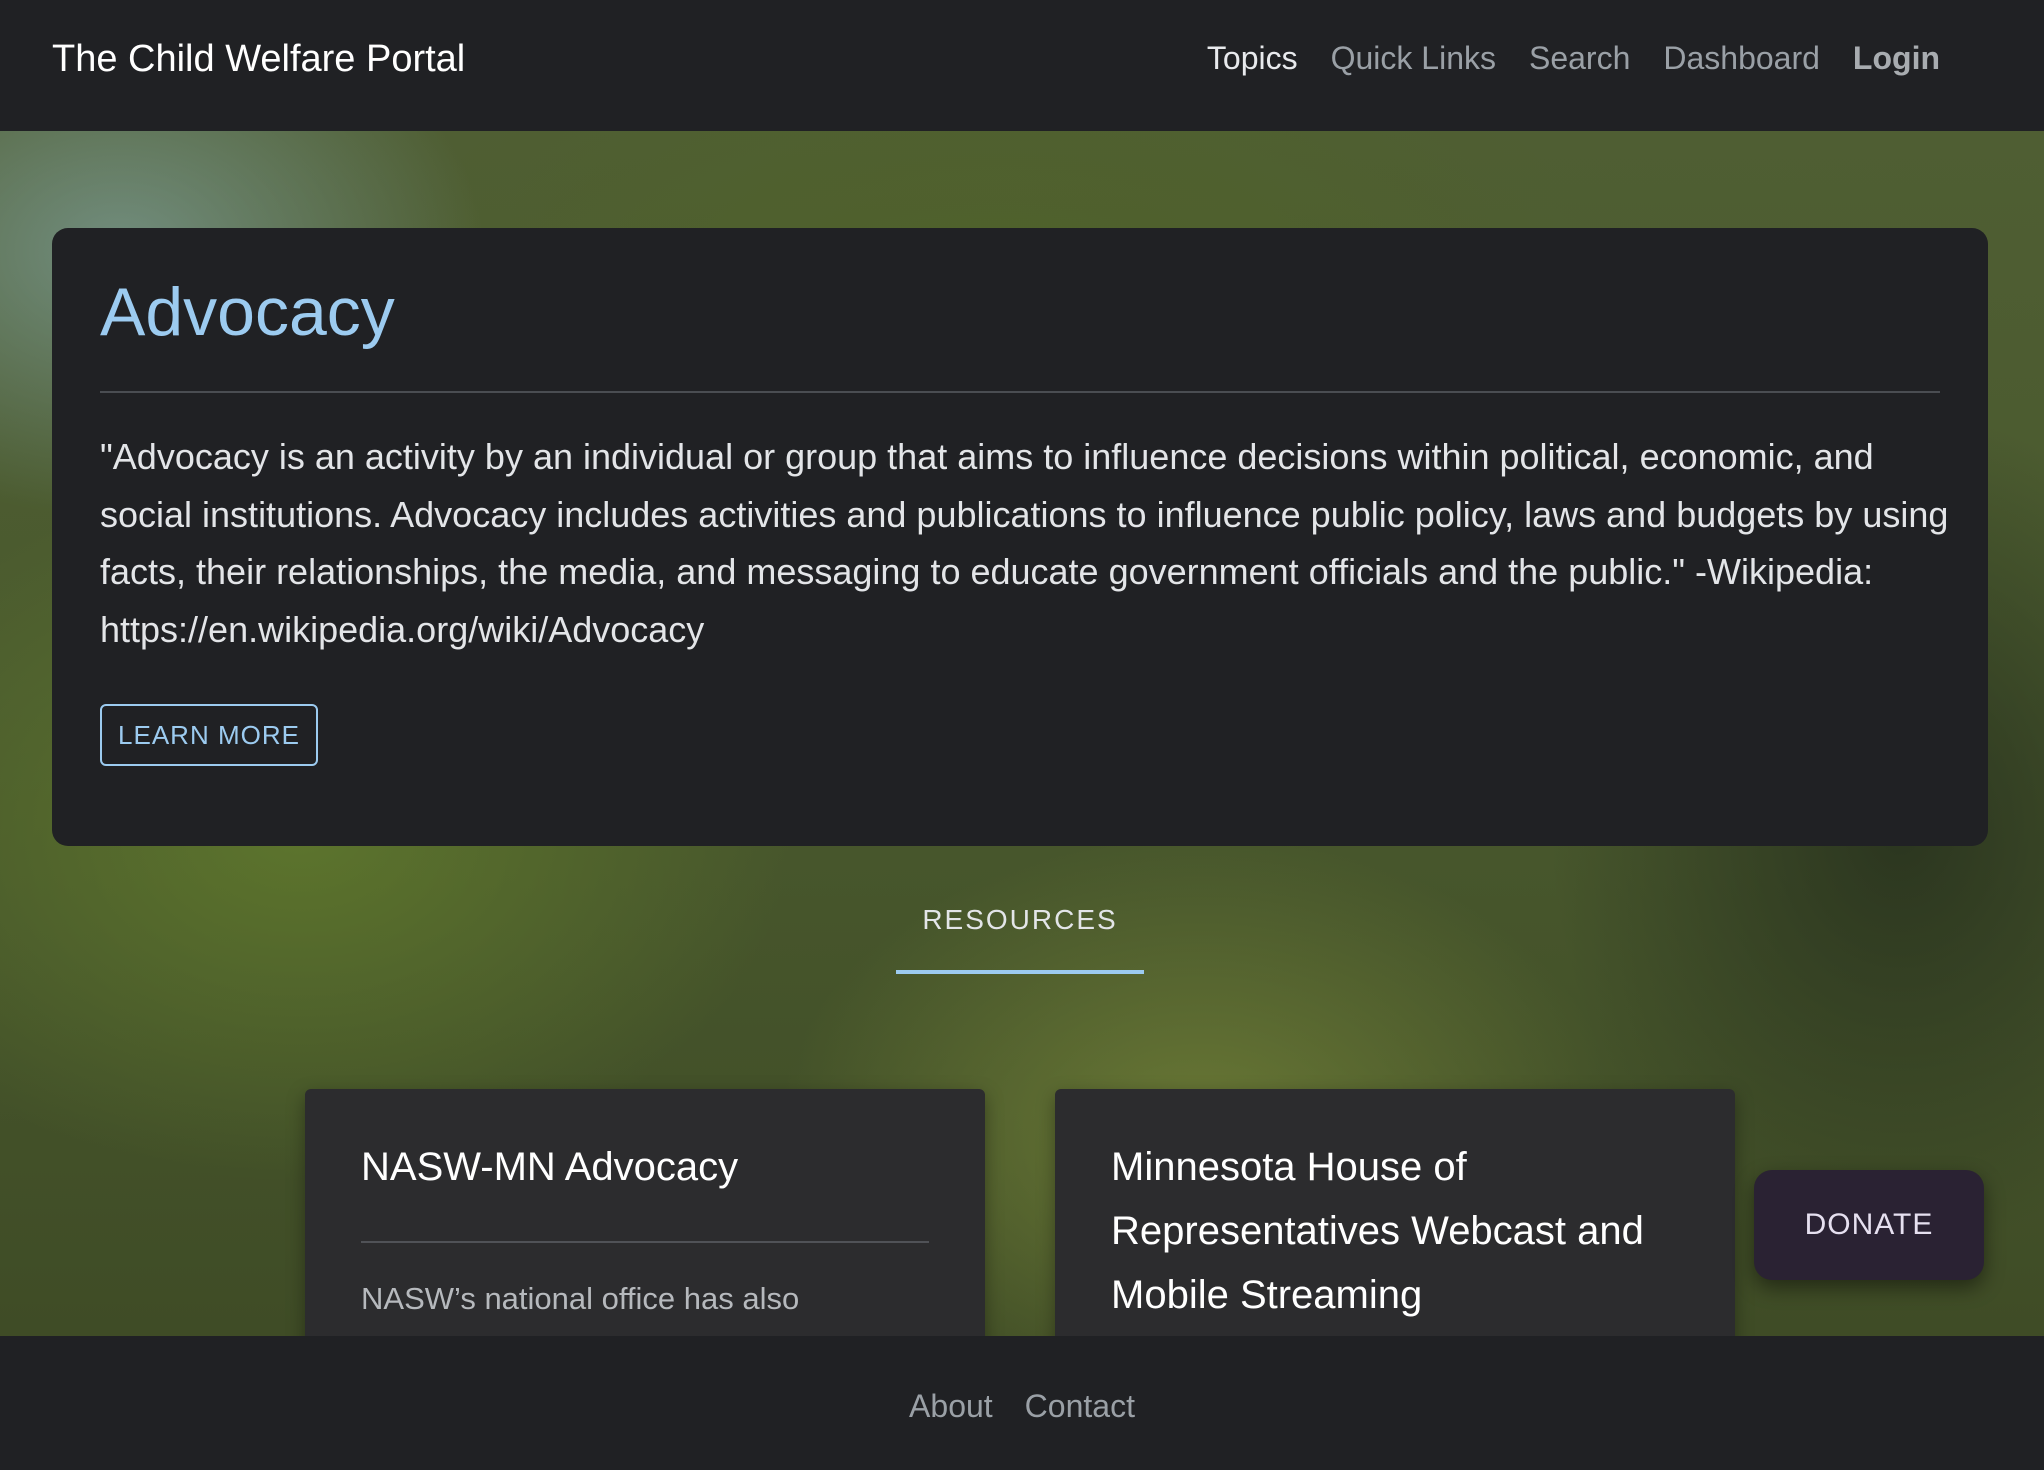 The height and width of the screenshot is (1470, 2044). What do you see at coordinates (1413, 58) in the screenshot?
I see `nav-quick-links: Quick Links` at bounding box center [1413, 58].